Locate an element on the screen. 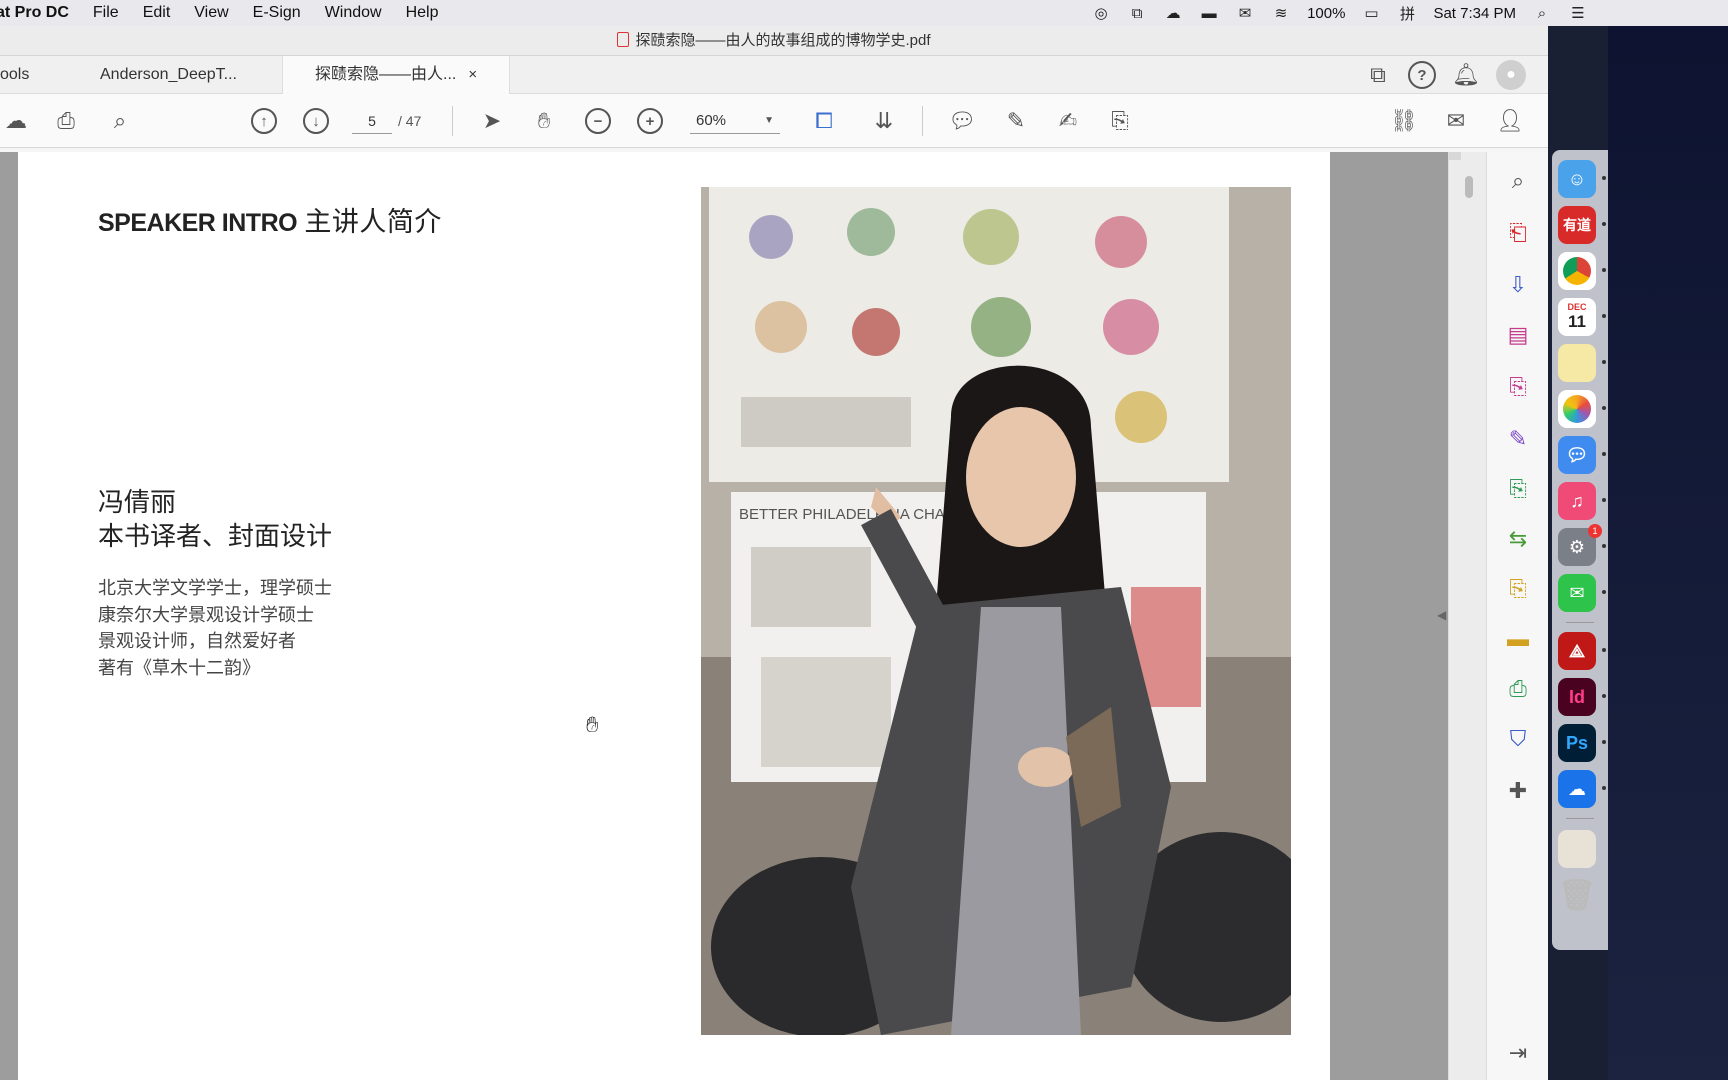 This screenshot has width=1728, height=1080. avatar: ● is located at coordinates (1511, 75).